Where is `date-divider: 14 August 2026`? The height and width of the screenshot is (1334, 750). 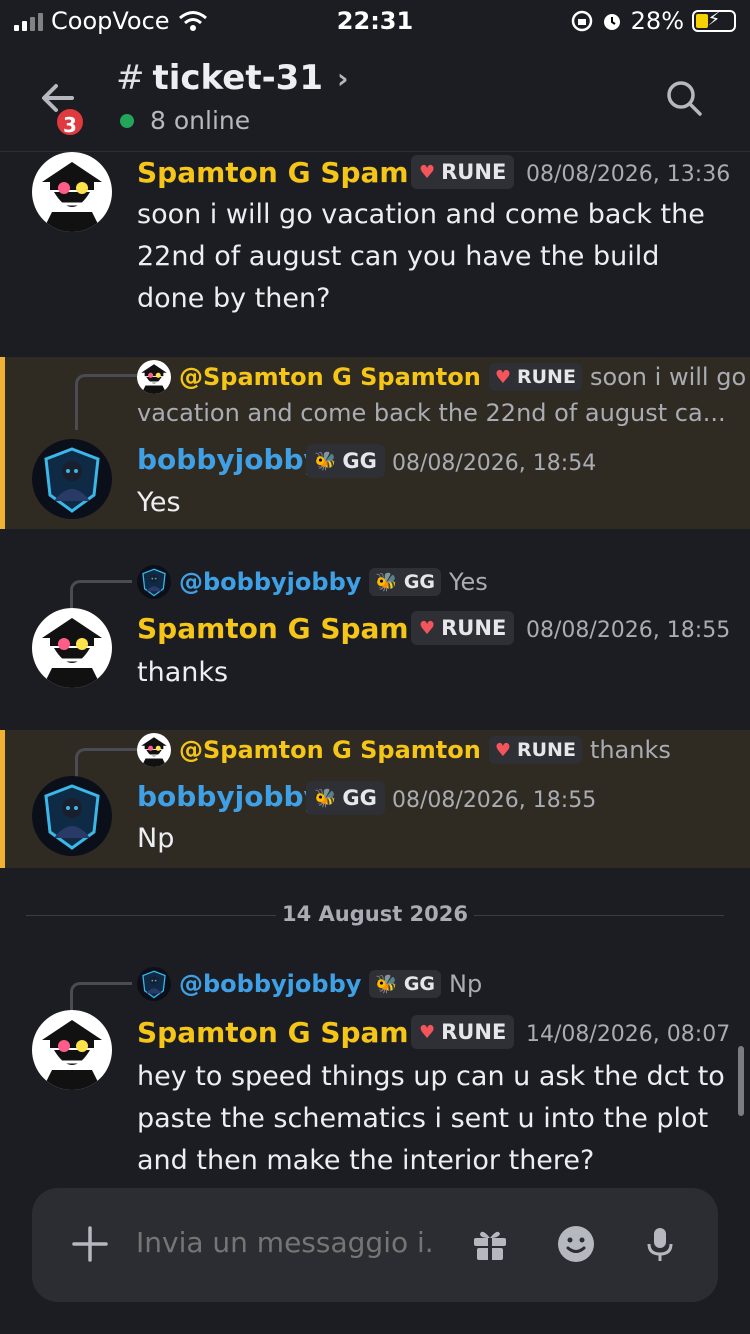
date-divider: 14 August 2026 is located at coordinates (375, 915).